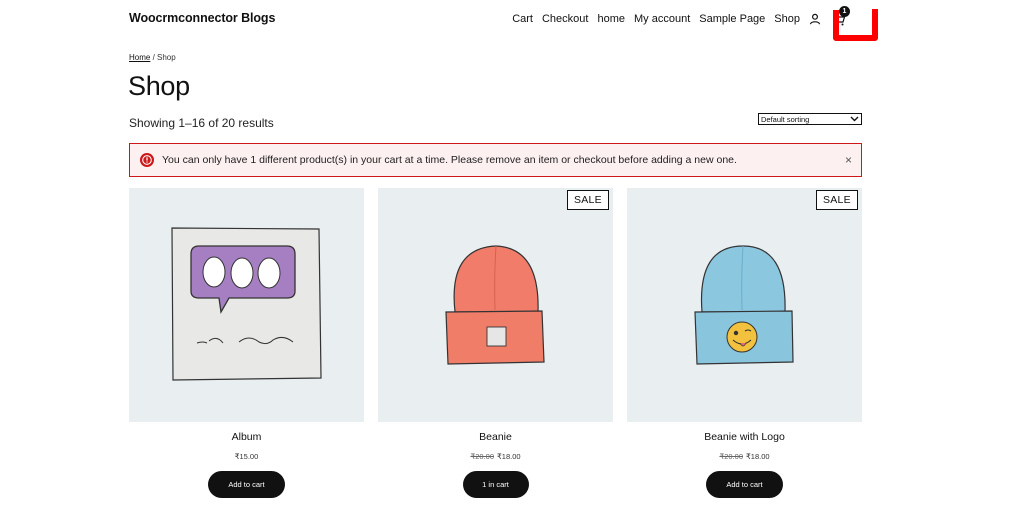  I want to click on breadcrumb: Home / Shop, so click(152, 57).